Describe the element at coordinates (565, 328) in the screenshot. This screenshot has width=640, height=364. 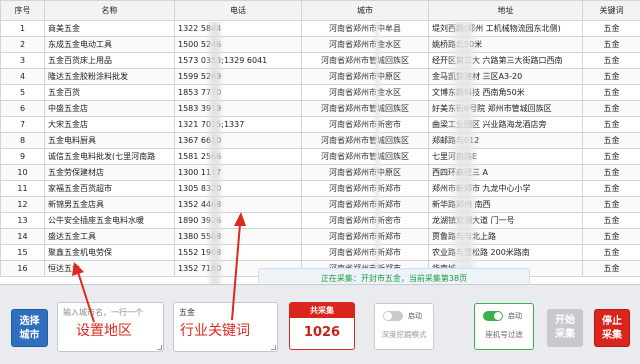
I see `start-collect-button: 开始采集` at that location.